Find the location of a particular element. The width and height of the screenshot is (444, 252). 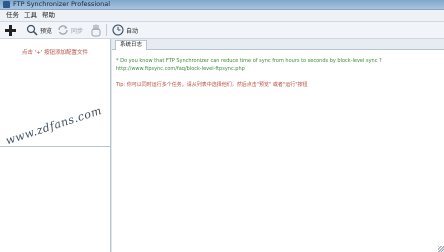

title-bar: FTP Synchronizer Professional is located at coordinates (222, 5).